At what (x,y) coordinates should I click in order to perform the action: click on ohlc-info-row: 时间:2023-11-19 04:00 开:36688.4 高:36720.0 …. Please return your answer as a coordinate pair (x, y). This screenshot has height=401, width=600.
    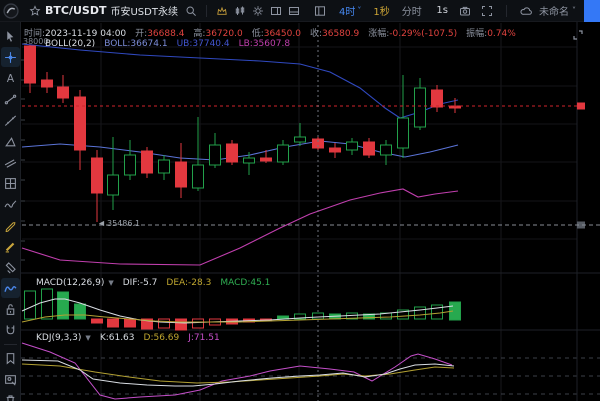
    Looking at the image, I should click on (270, 34).